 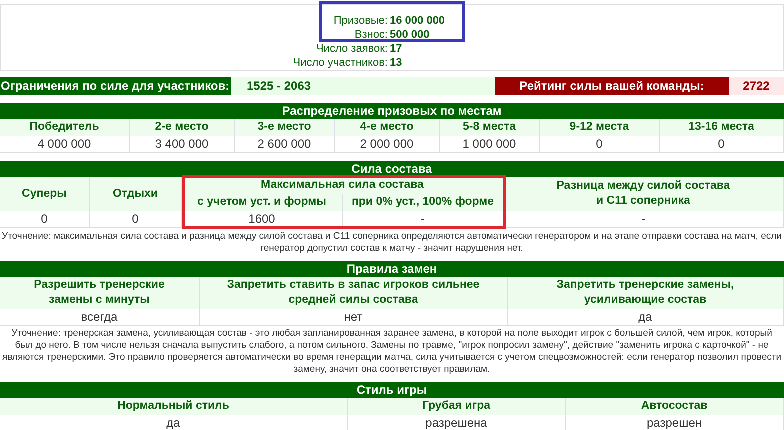 I want to click on column-header: Отдыхи, so click(x=136, y=194).